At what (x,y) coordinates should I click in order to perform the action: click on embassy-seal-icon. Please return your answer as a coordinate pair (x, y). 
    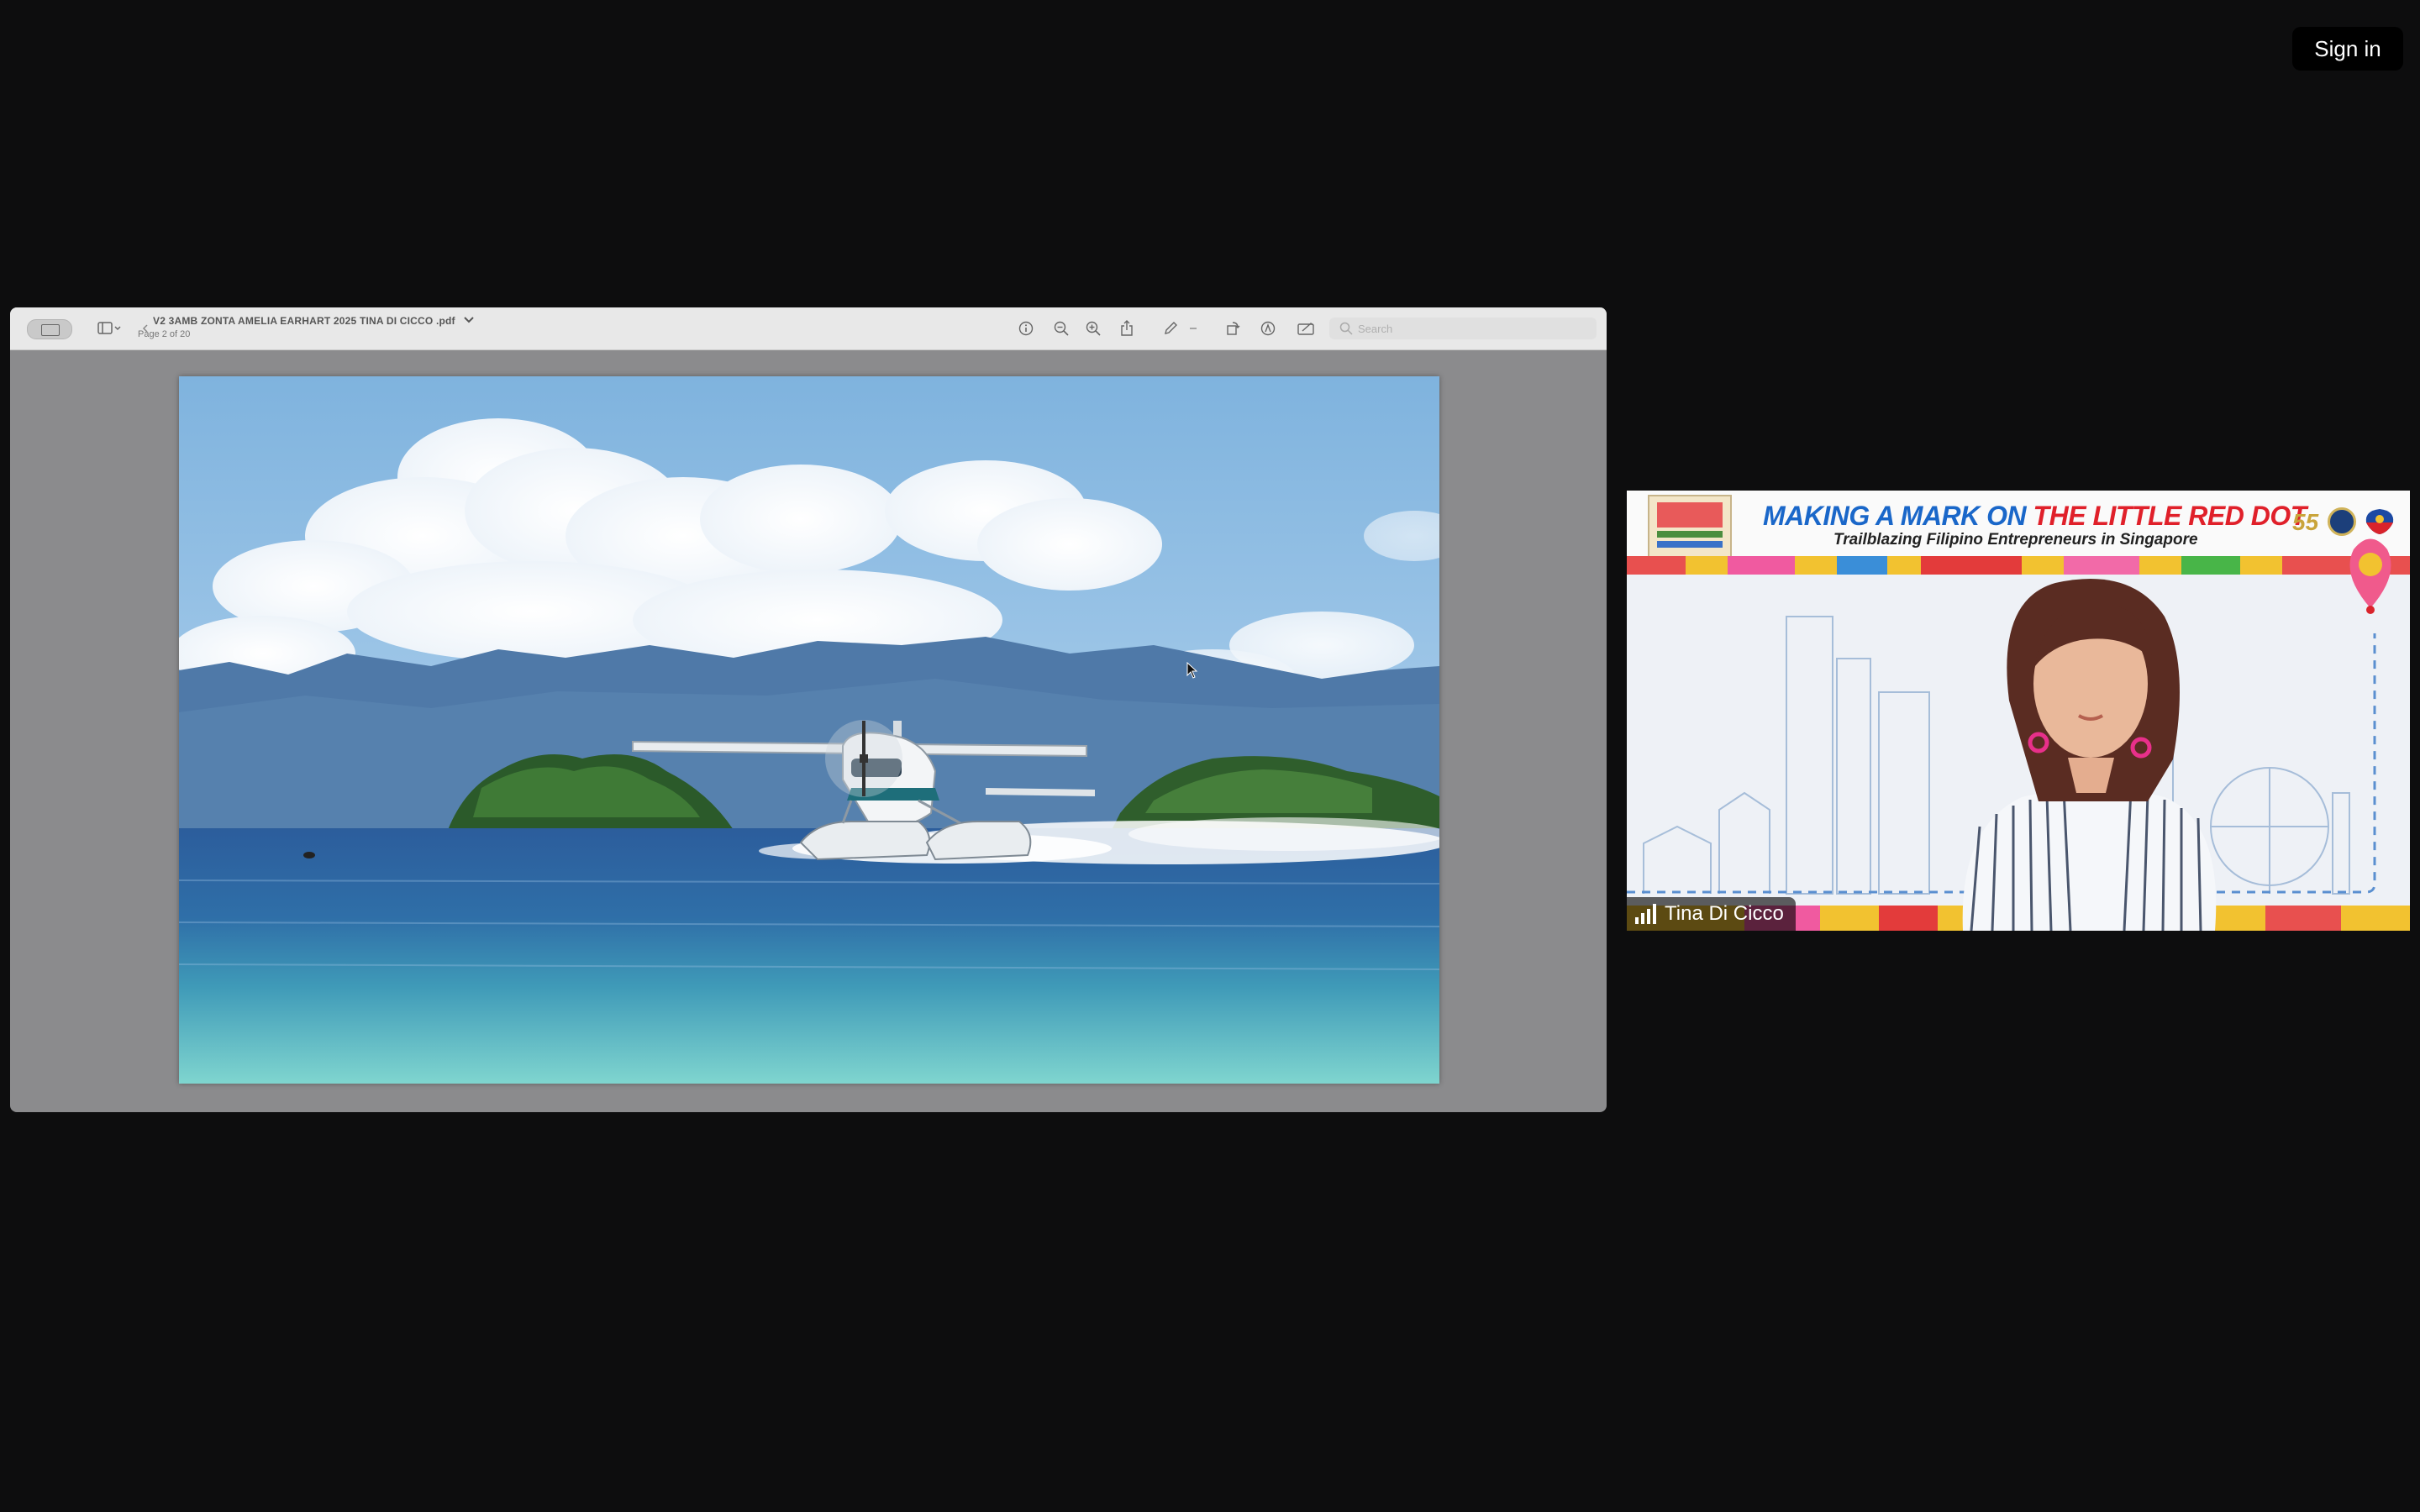
    Looking at the image, I should click on (2342, 521).